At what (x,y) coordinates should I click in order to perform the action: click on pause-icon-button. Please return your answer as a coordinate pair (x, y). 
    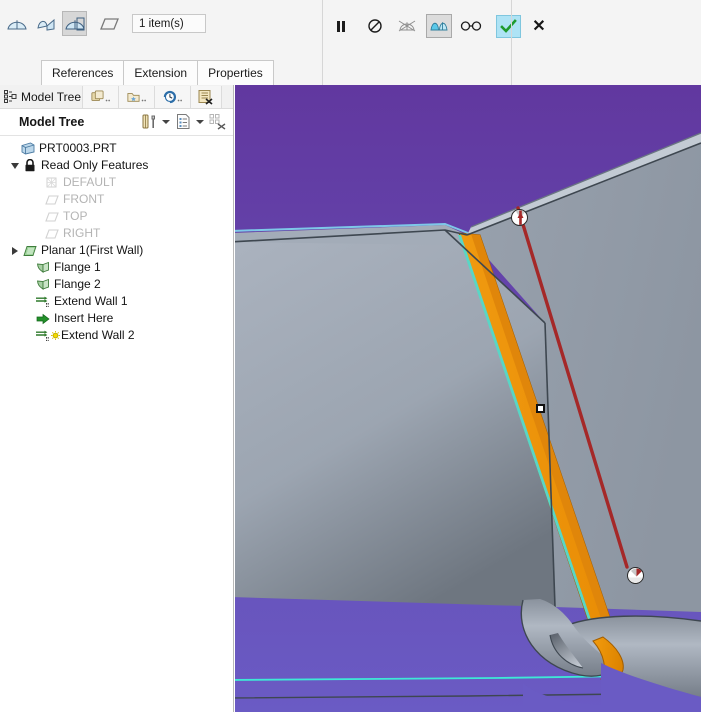
    Looking at the image, I should click on (341, 26).